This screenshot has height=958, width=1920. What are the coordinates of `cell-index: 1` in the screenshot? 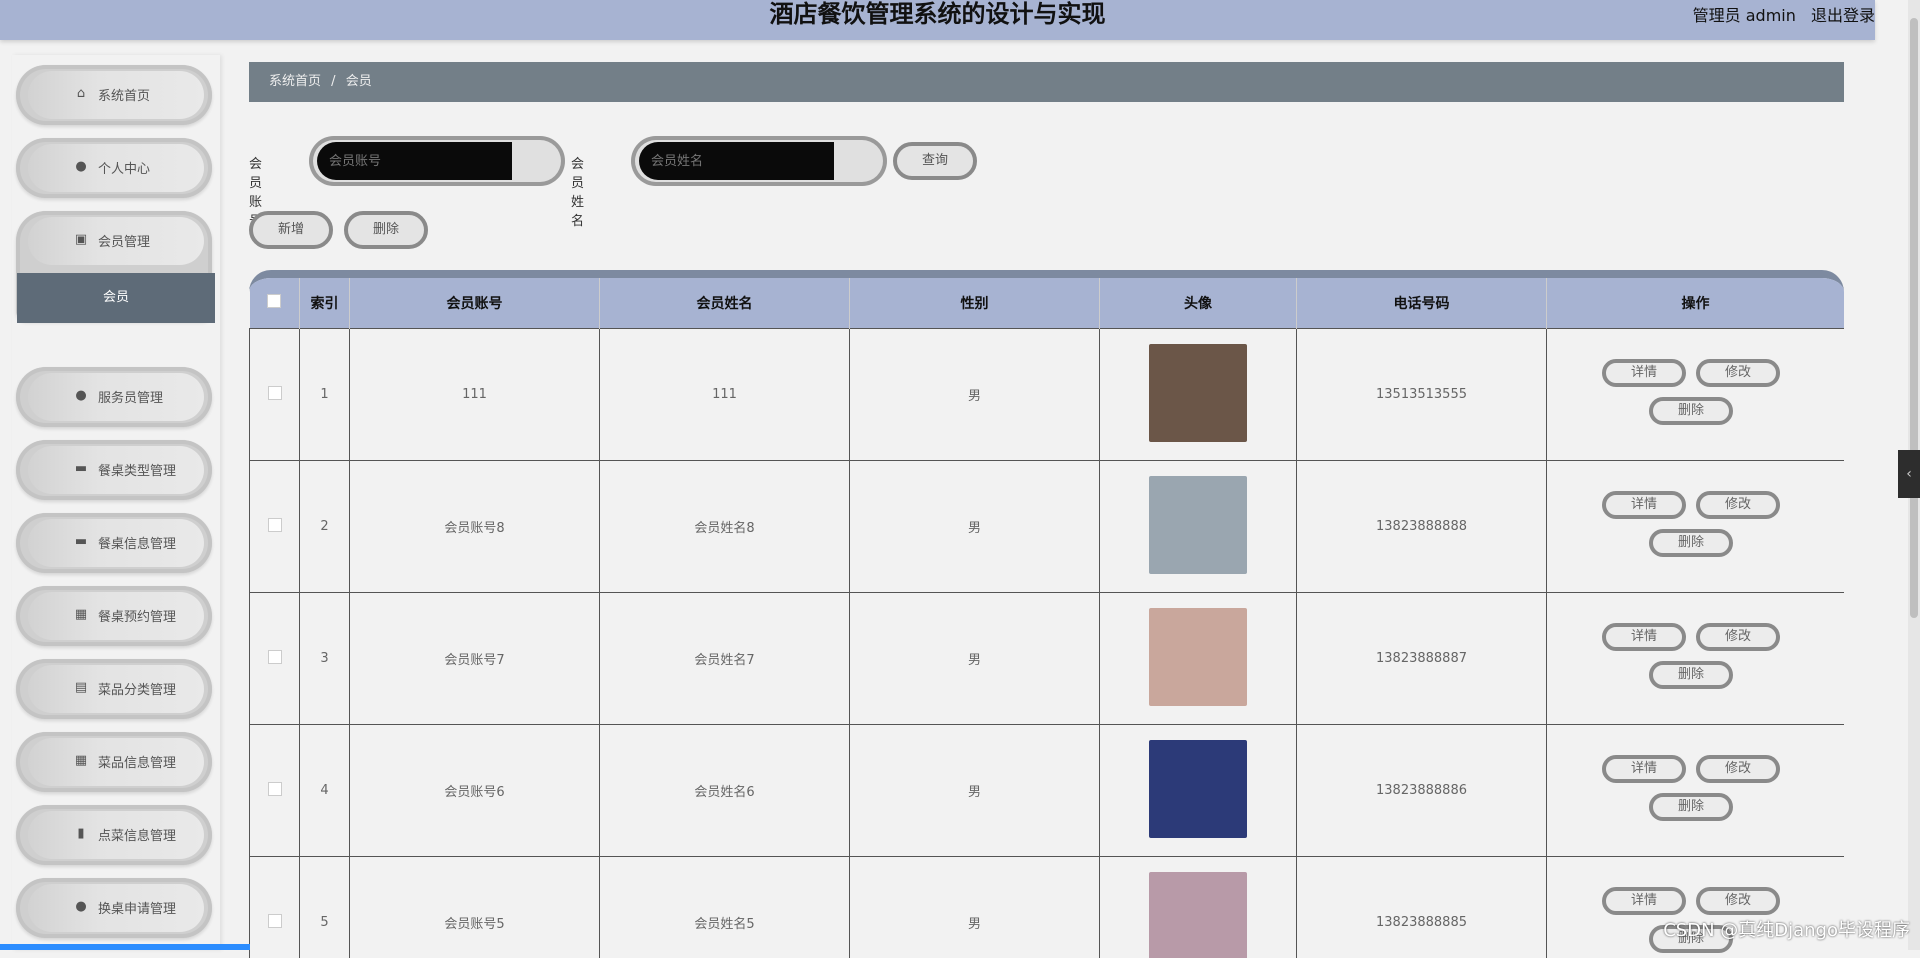 It's located at (325, 395).